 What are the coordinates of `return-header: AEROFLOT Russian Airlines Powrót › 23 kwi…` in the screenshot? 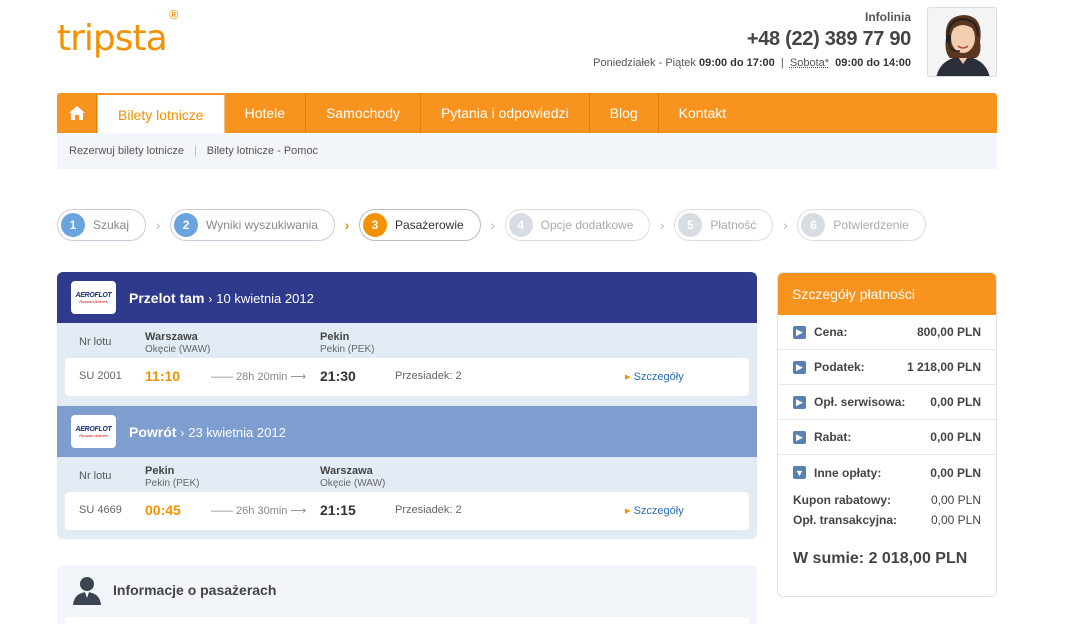 It's located at (407, 431).